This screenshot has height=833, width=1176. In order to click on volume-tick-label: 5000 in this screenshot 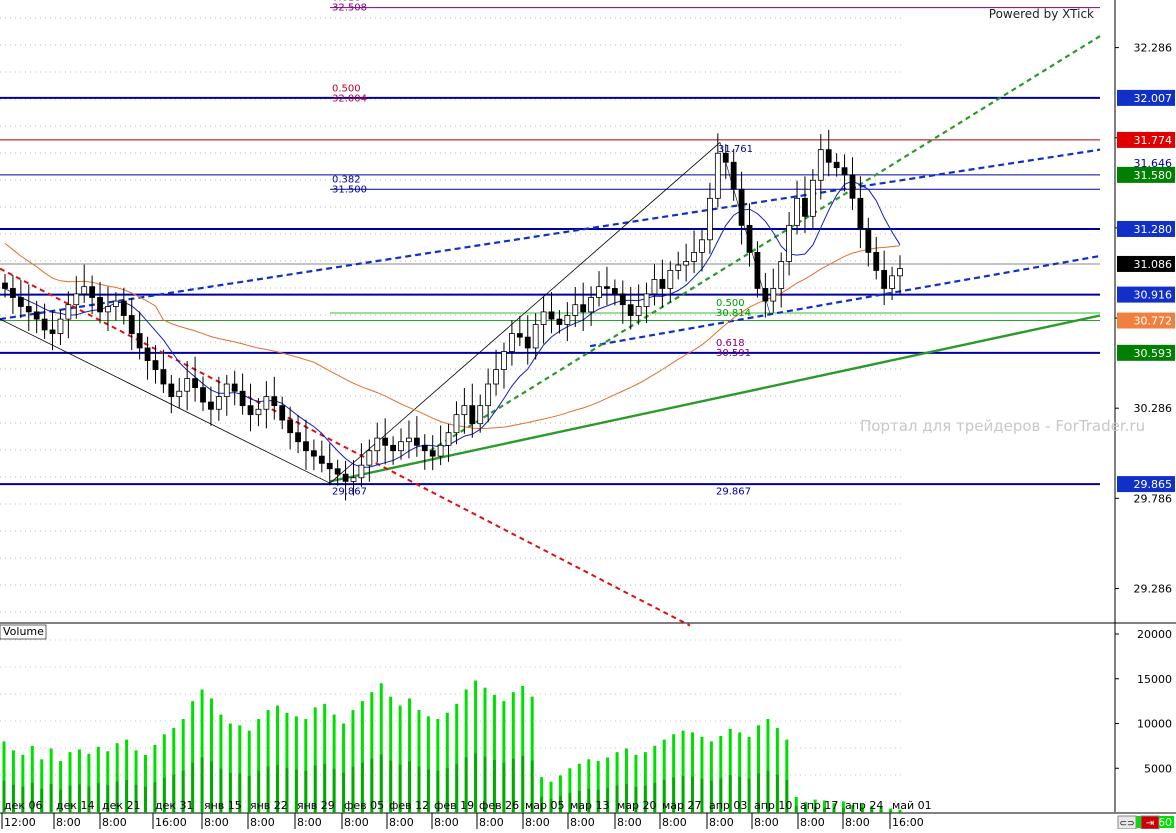, I will do `click(1158, 768)`.